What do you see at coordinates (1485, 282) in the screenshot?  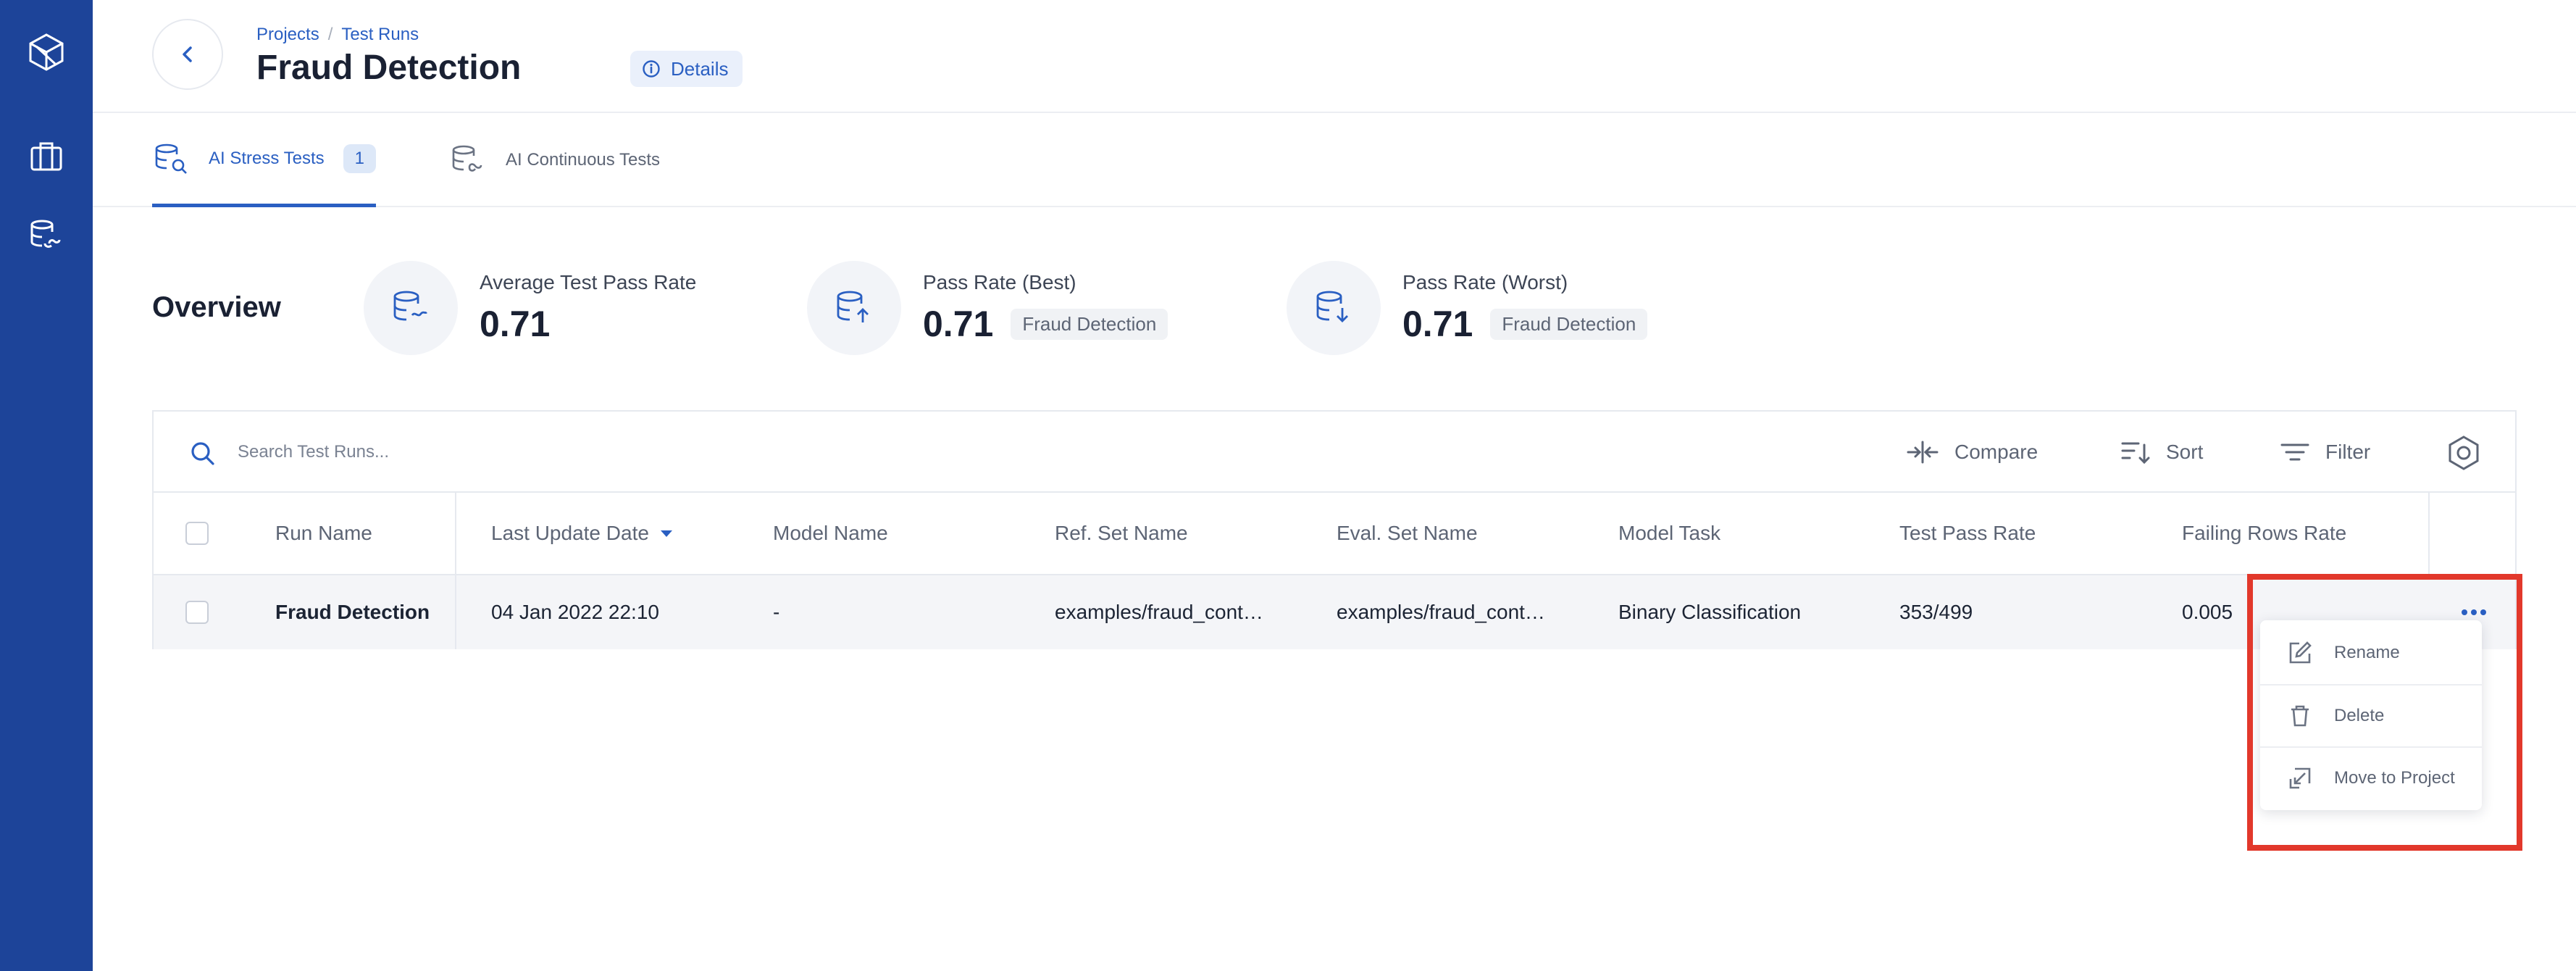 I see `metric-label: Pass Rate (Worst)` at bounding box center [1485, 282].